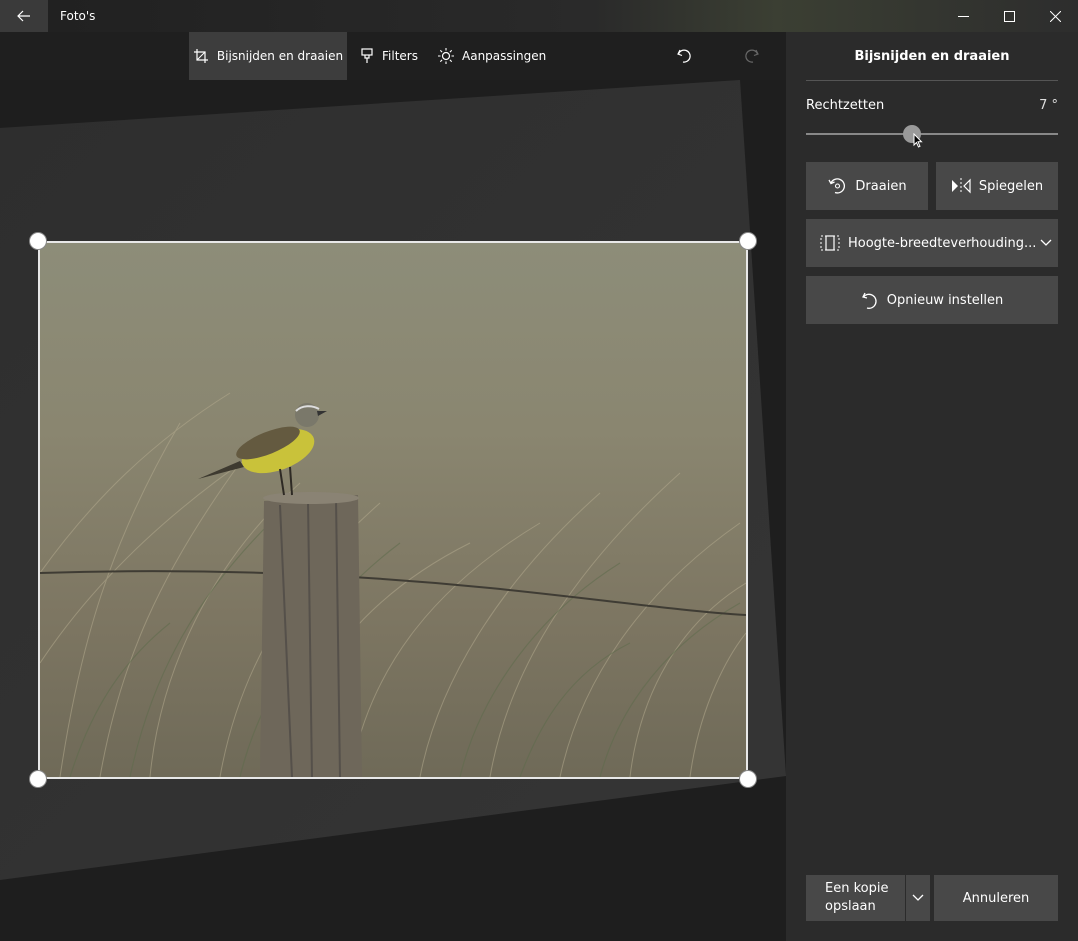  I want to click on tab-filters-label: Filters, so click(400, 56).